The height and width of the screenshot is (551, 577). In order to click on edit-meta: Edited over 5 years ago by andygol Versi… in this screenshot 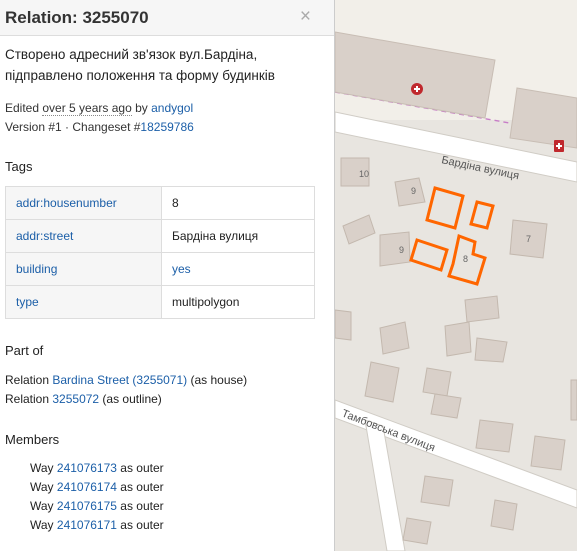, I will do `click(99, 118)`.